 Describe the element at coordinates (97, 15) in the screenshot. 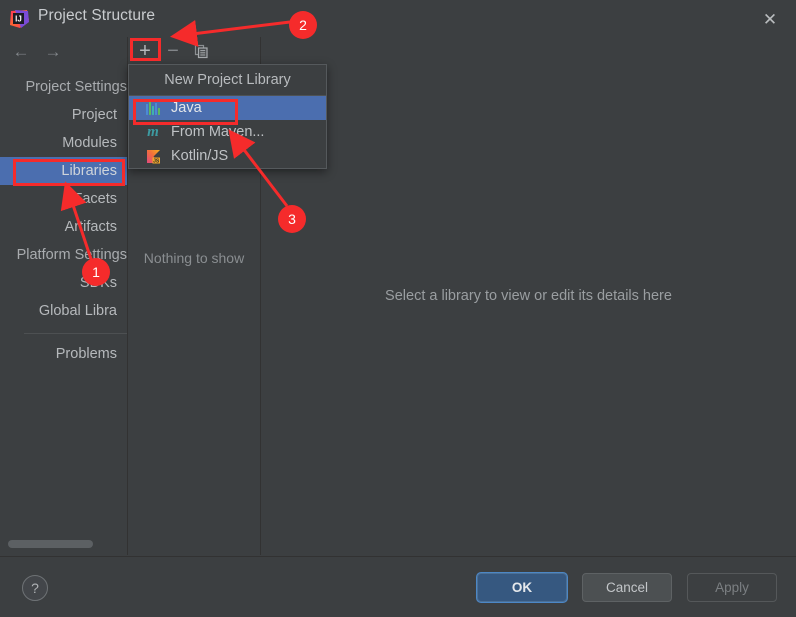

I see `window-title: Project Structure` at that location.